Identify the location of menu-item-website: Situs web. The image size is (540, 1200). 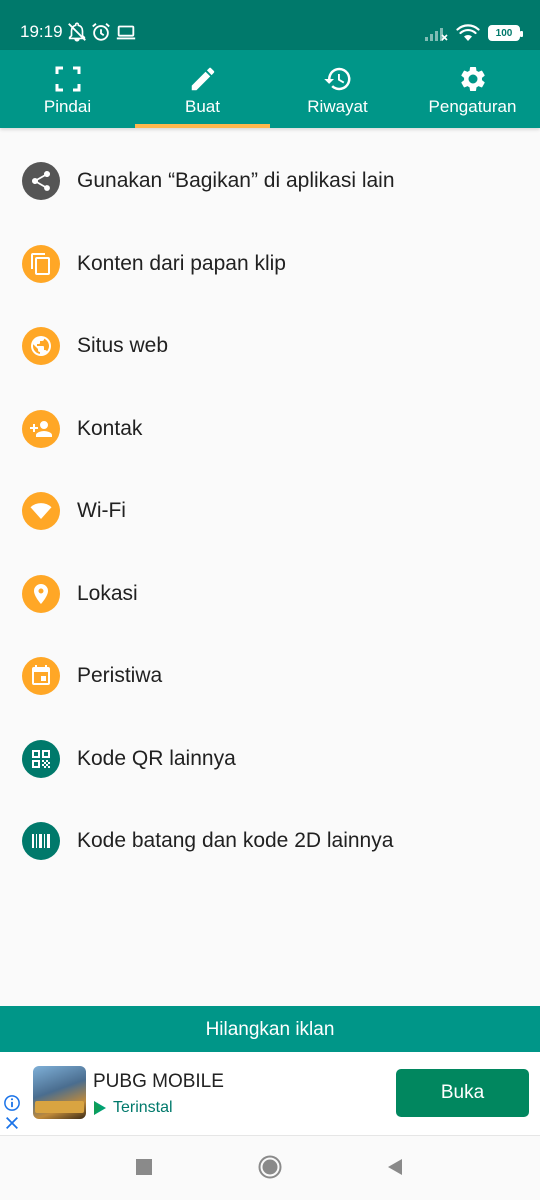
(270, 346).